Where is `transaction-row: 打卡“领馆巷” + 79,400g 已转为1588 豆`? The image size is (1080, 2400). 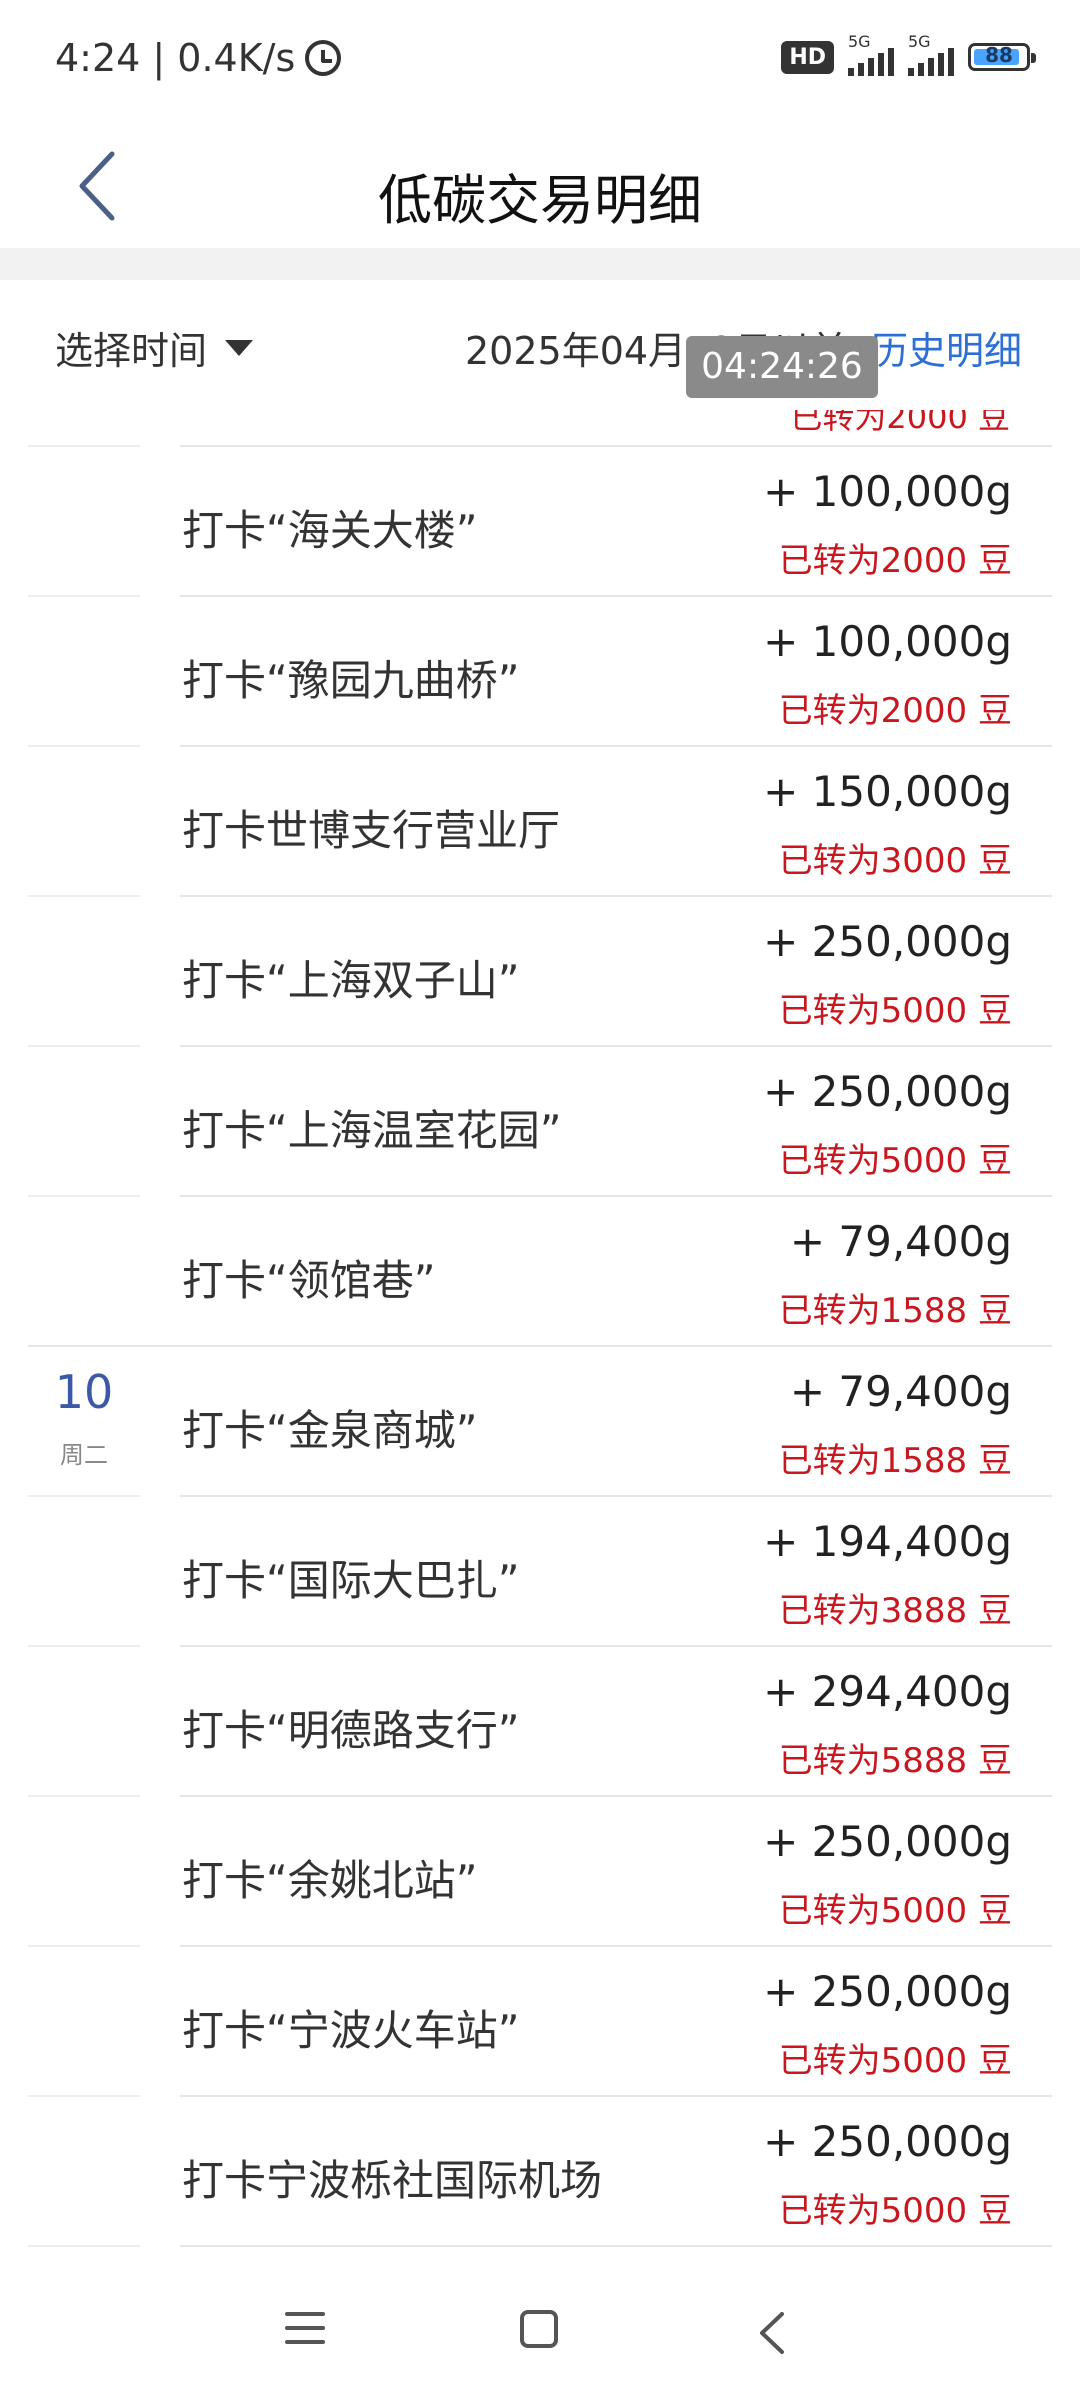 transaction-row: 打卡“领馆巷” + 79,400g 已转为1588 豆 is located at coordinates (540, 1270).